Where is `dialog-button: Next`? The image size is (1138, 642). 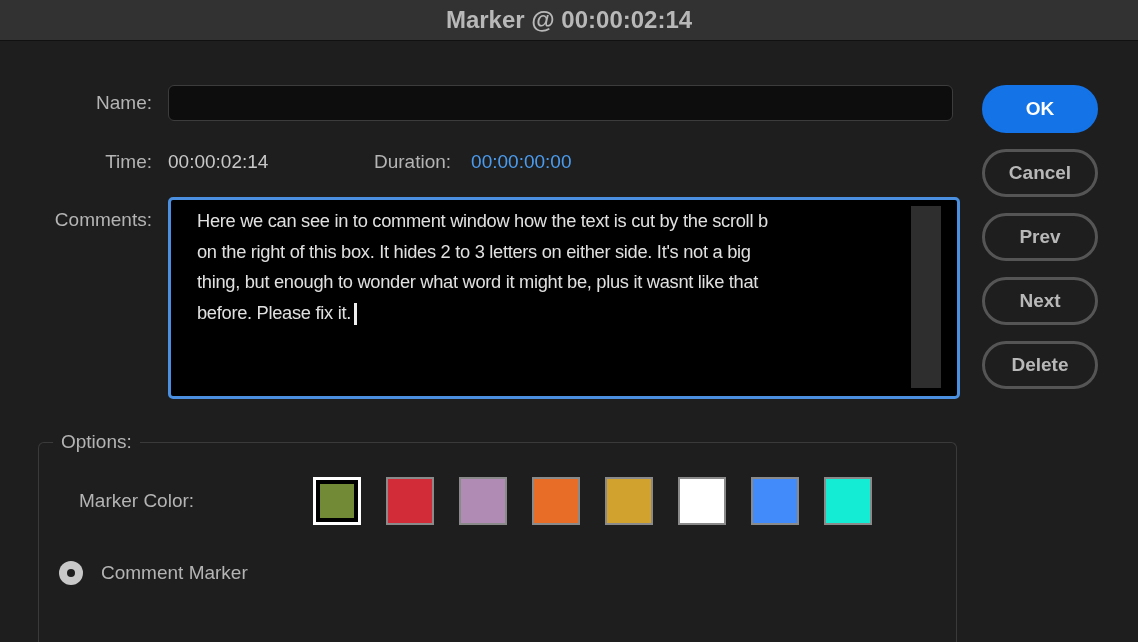
dialog-button: Next is located at coordinates (1040, 301).